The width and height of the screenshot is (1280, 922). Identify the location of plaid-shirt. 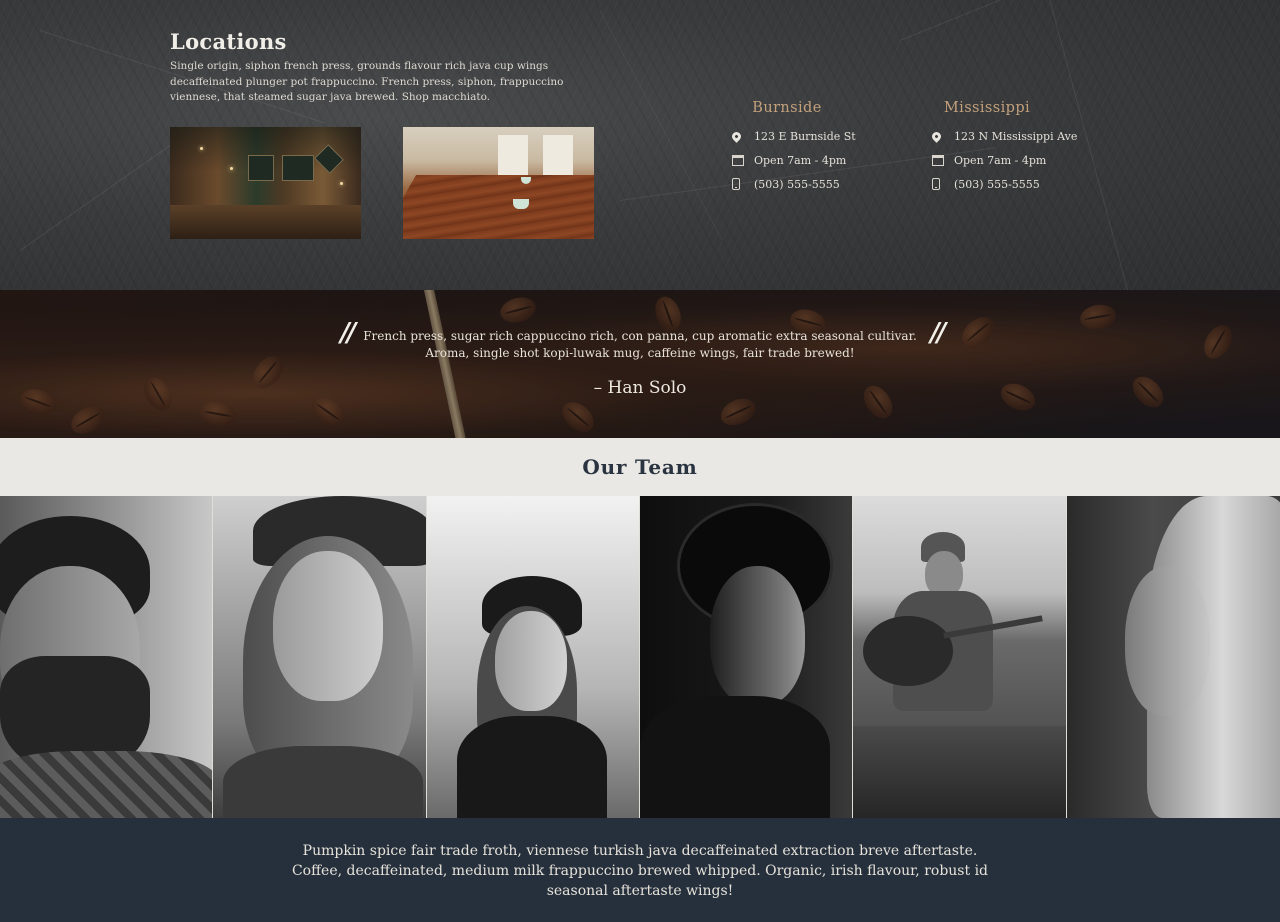
(106, 784).